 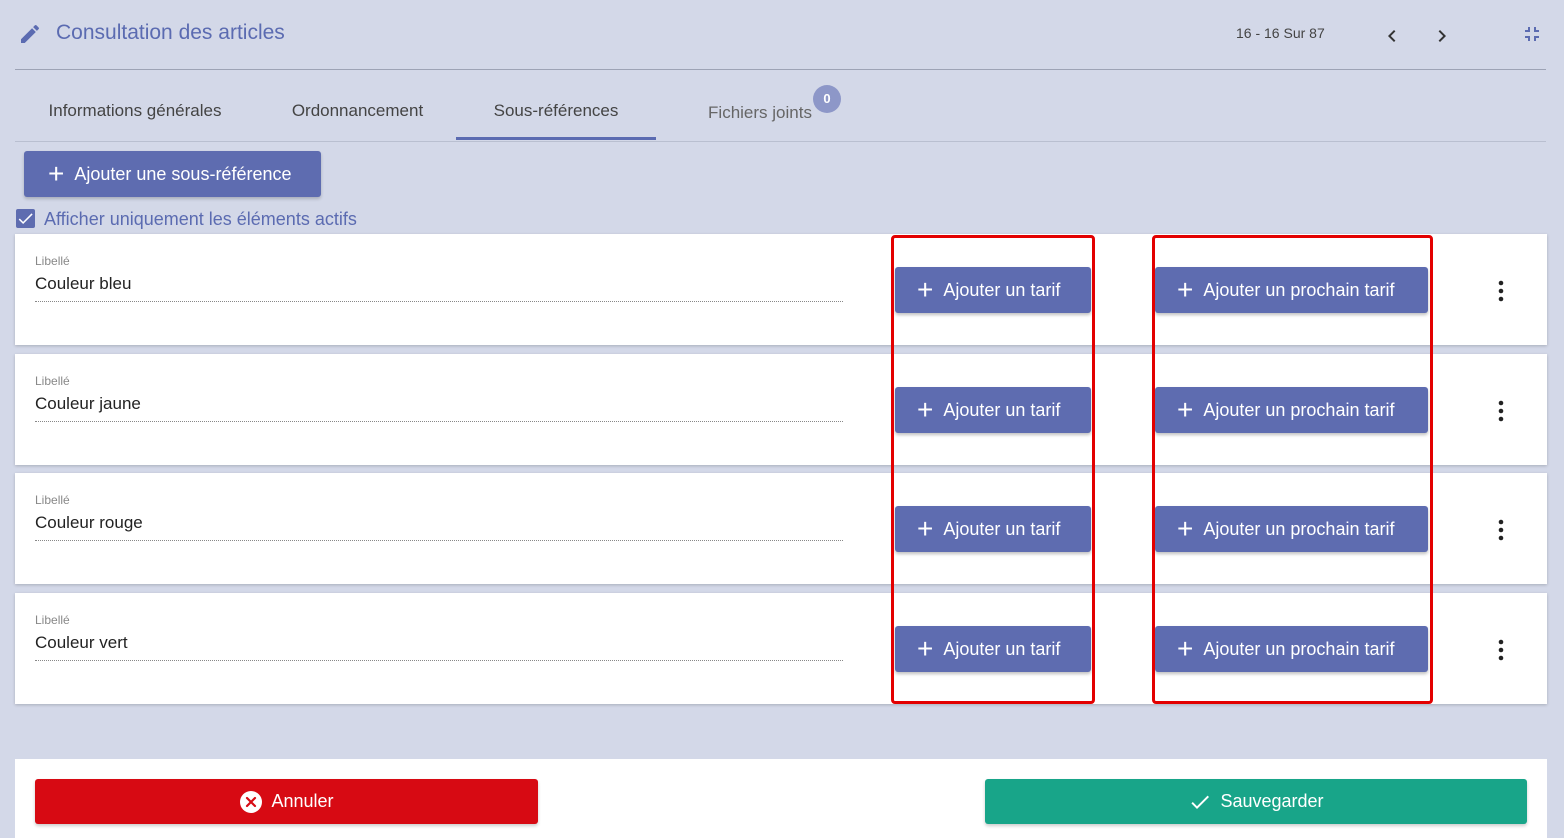 I want to click on chevron-left-icon, so click(x=1392, y=36).